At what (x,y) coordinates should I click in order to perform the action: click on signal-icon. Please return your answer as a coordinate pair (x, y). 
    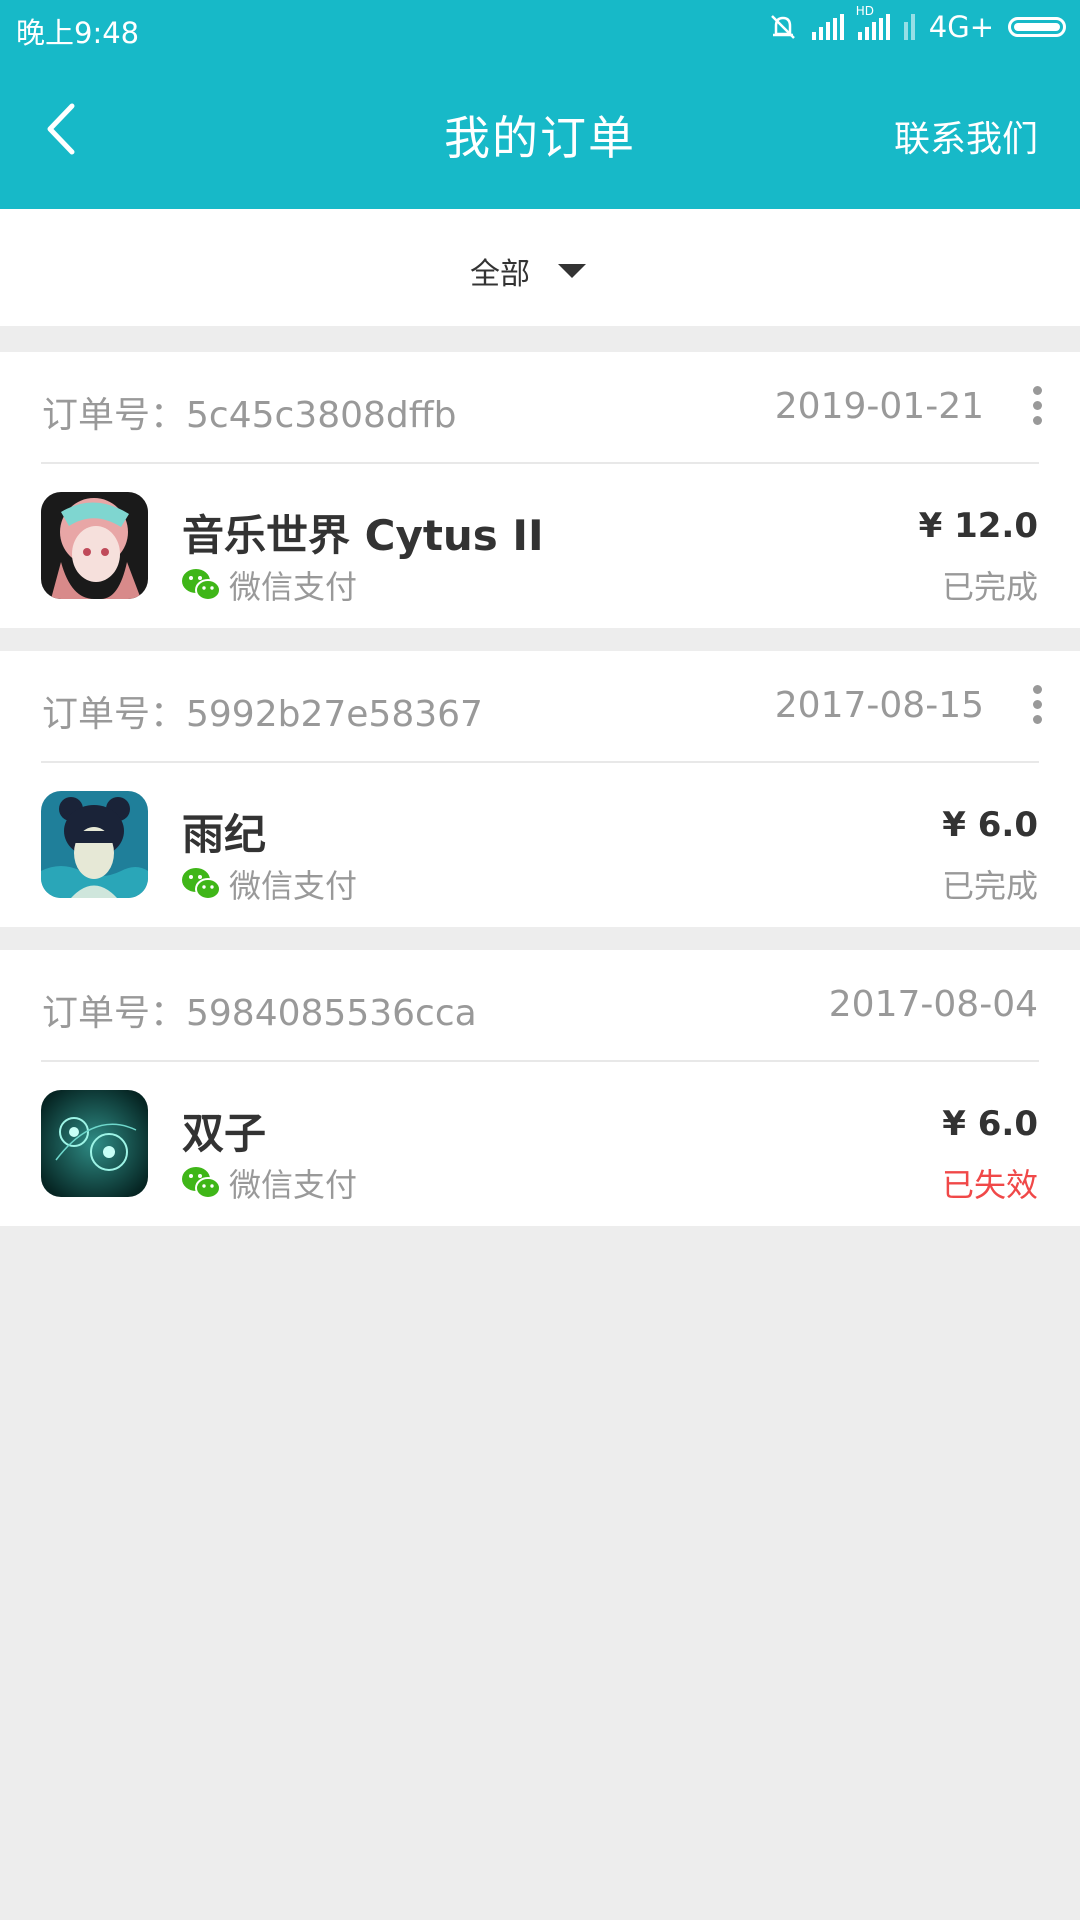
    Looking at the image, I should click on (827, 27).